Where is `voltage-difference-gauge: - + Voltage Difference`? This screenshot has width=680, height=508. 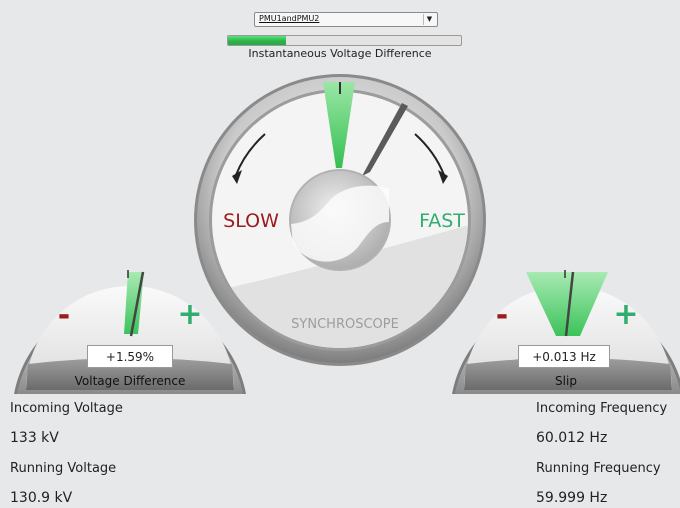 voltage-difference-gauge: - + Voltage Difference is located at coordinates (130, 332).